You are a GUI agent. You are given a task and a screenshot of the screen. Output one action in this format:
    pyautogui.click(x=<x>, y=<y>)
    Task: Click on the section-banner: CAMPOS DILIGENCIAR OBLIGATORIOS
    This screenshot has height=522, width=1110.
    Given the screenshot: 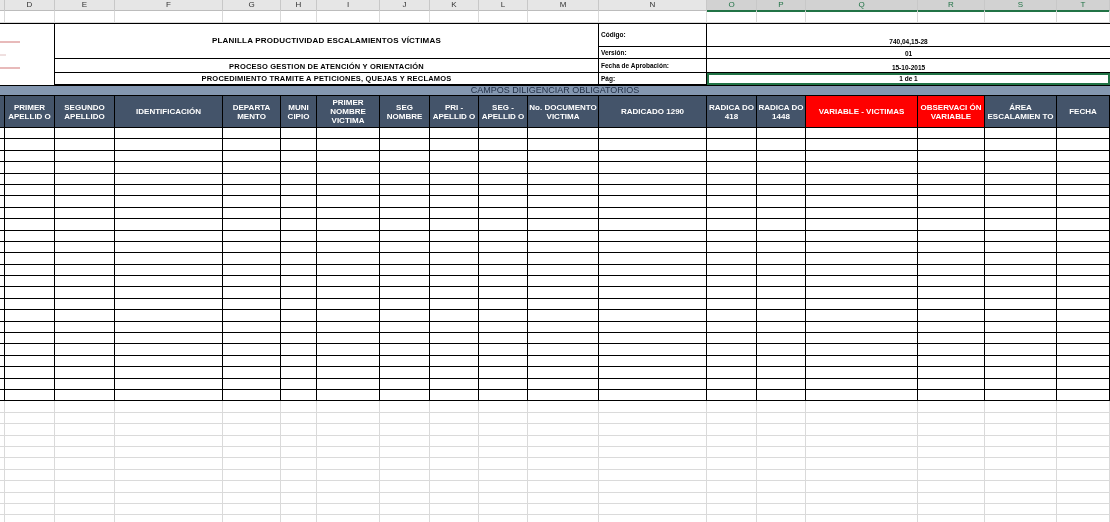 What is the action you would take?
    pyautogui.click(x=555, y=90)
    